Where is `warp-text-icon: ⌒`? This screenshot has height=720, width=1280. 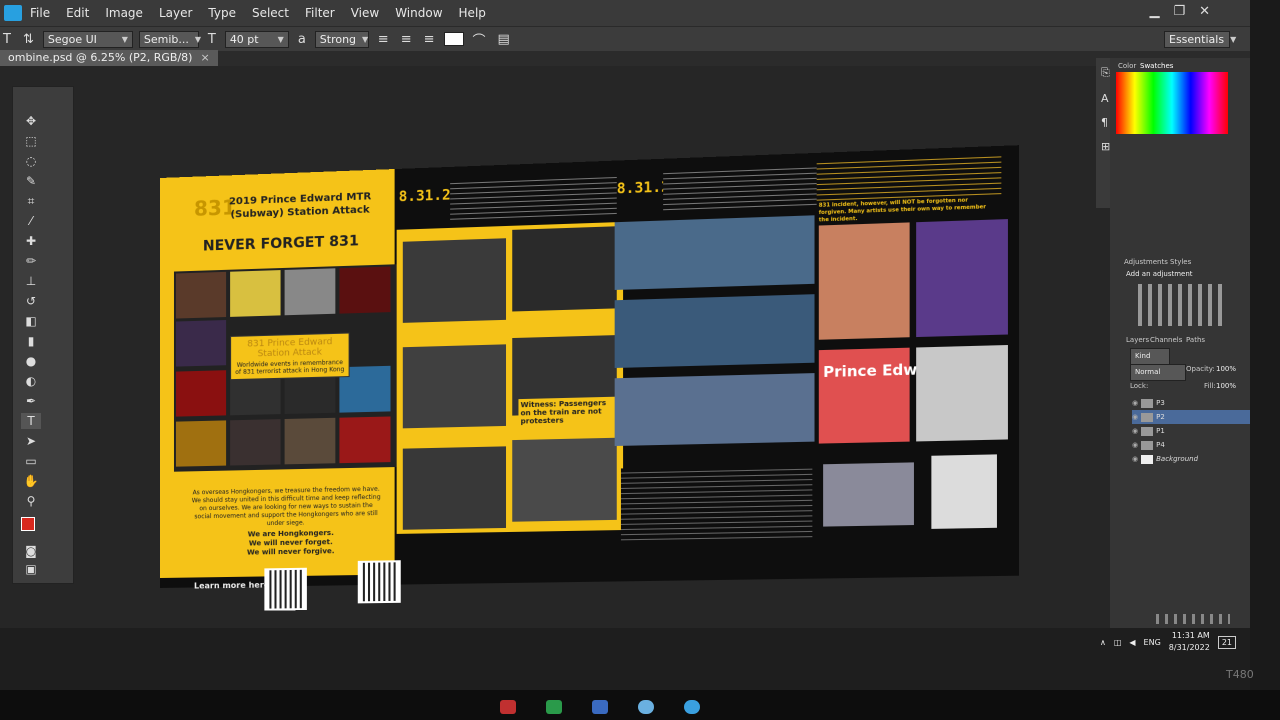
warp-text-icon: ⌒ is located at coordinates (479, 39).